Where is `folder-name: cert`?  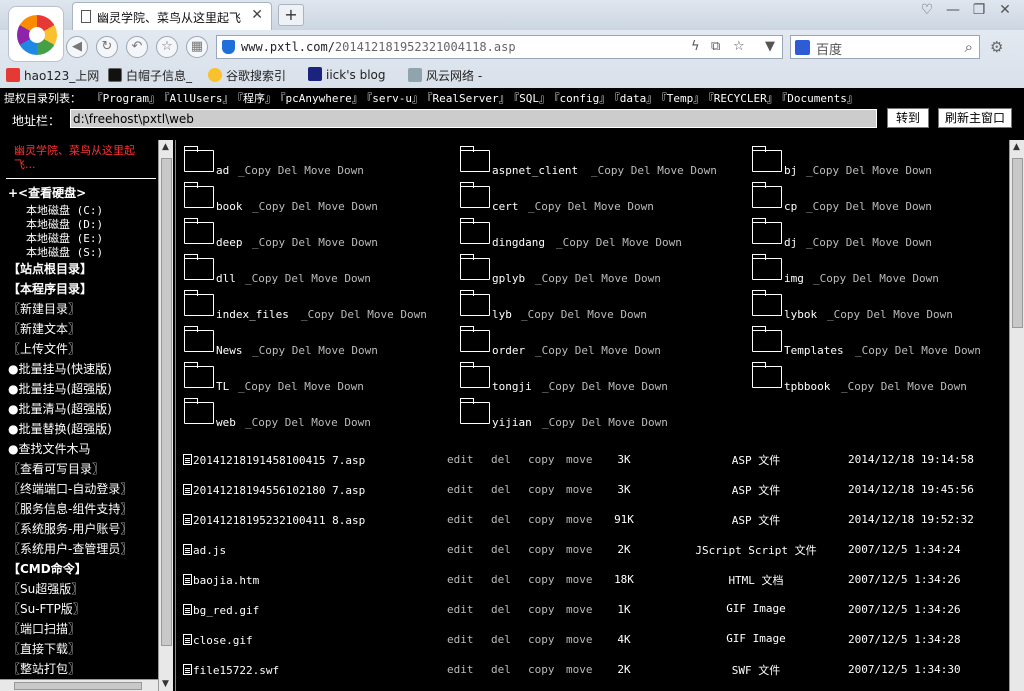
folder-name: cert is located at coordinates (505, 206).